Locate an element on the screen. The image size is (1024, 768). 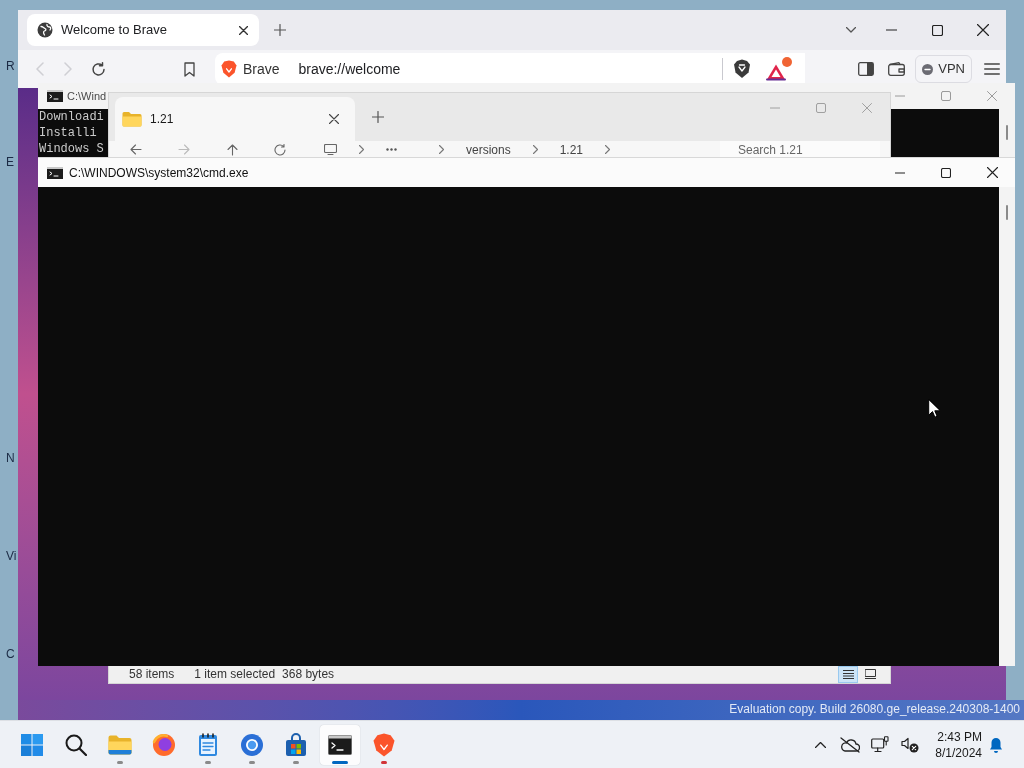
explorer-tab: 1.21 is located at coordinates (235, 119).